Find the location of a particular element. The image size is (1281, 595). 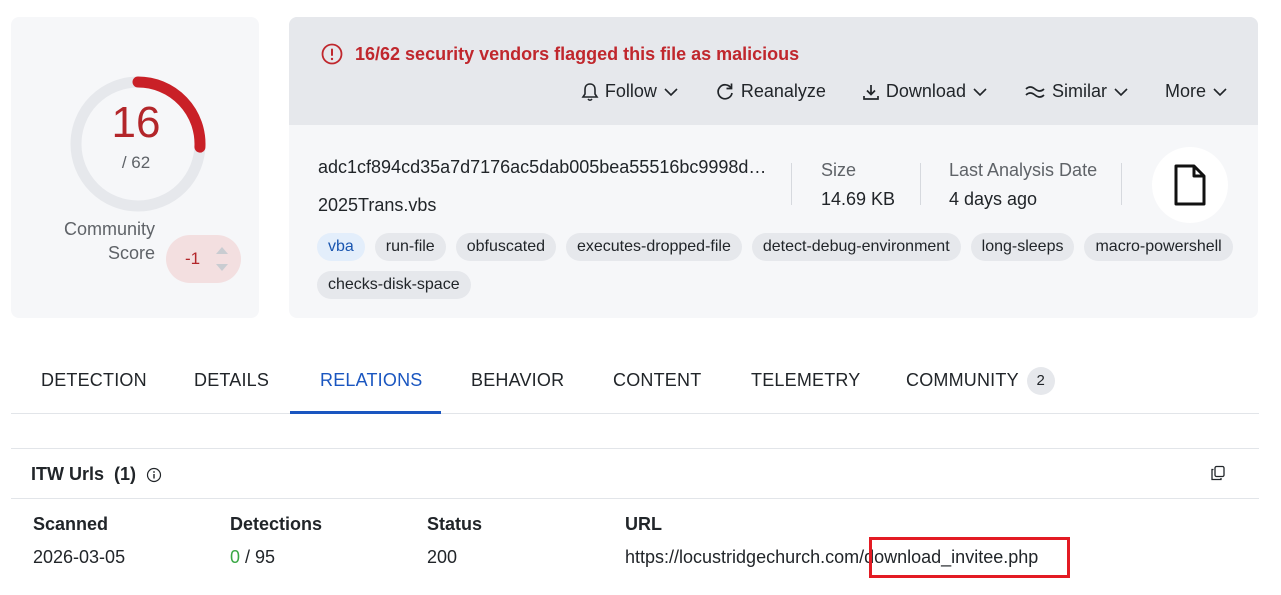

file-icon is located at coordinates (1190, 185).